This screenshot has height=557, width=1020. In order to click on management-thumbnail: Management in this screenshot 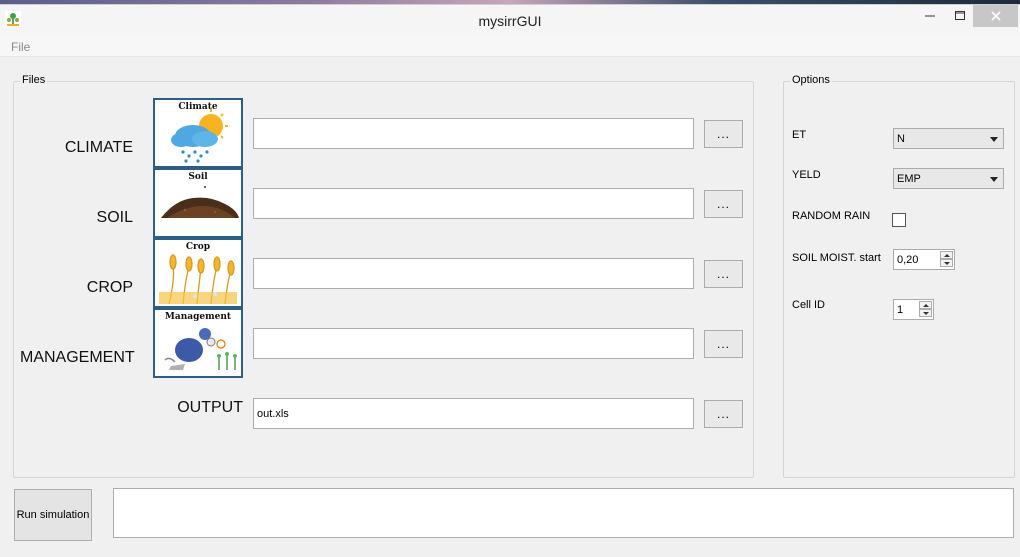, I will do `click(198, 343)`.